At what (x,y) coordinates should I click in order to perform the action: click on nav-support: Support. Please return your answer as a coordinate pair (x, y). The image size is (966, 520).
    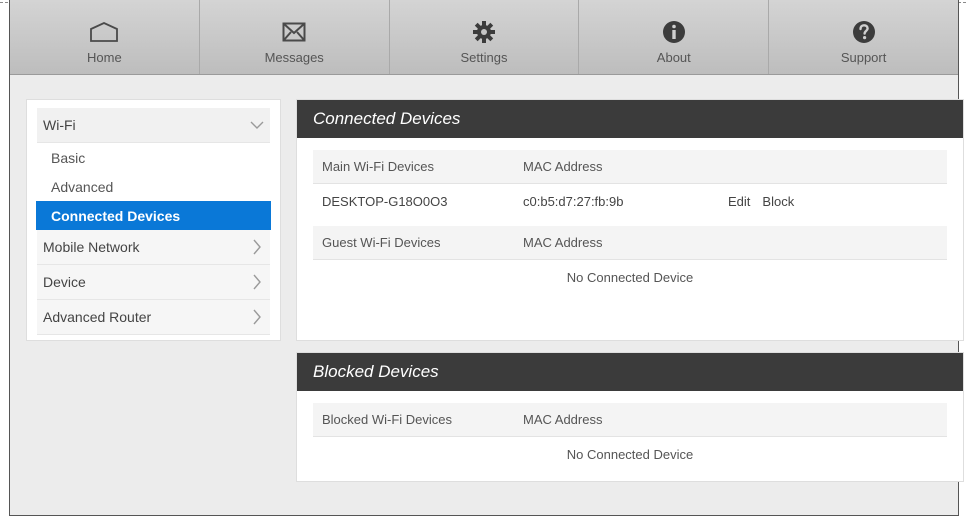
    Looking at the image, I should click on (863, 37).